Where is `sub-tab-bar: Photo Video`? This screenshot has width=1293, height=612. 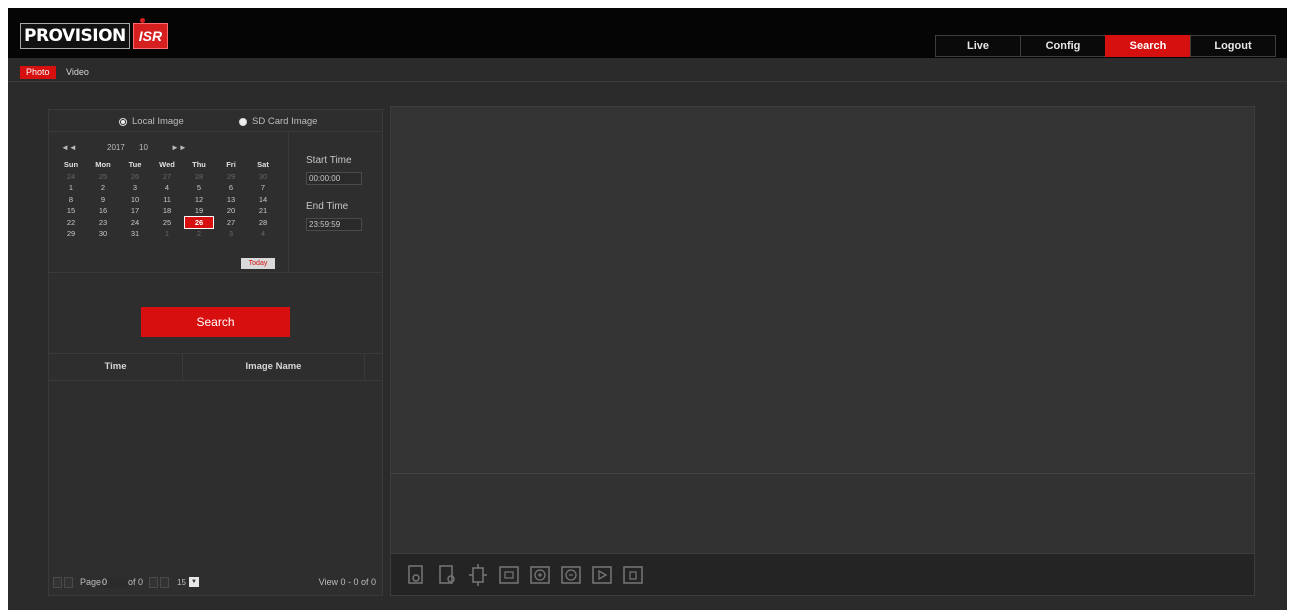
sub-tab-bar: Photo Video is located at coordinates (647, 70).